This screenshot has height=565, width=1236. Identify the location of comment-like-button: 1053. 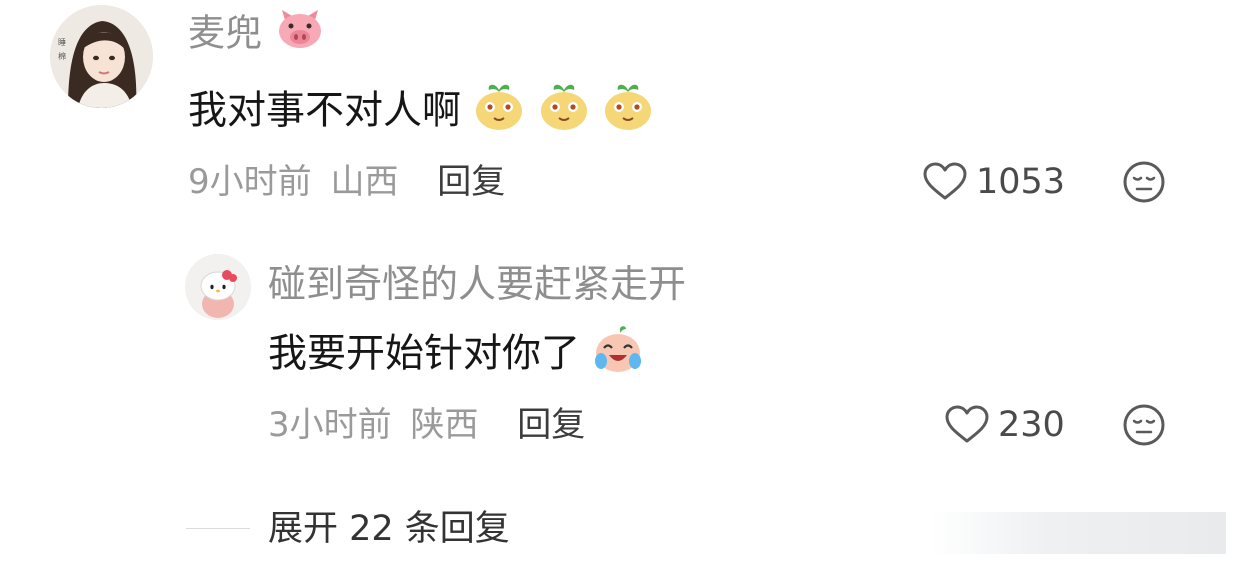
(993, 182).